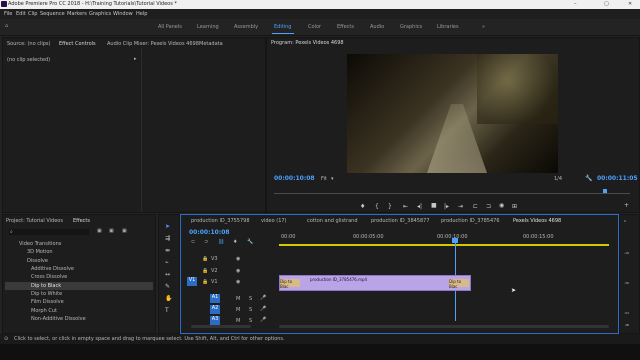 This screenshot has width=640, height=360. Describe the element at coordinates (459, 284) in the screenshot. I see `transition-end: Dip to Blac` at that location.